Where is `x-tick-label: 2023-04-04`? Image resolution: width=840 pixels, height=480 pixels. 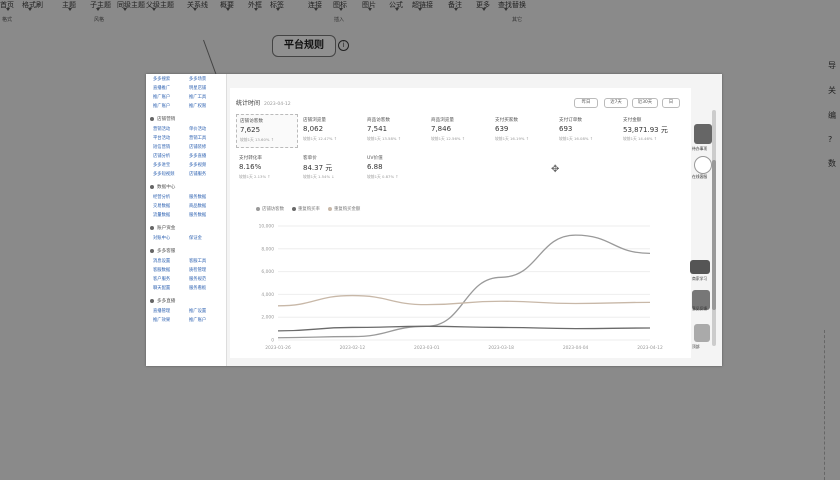 x-tick-label: 2023-04-04 is located at coordinates (576, 348).